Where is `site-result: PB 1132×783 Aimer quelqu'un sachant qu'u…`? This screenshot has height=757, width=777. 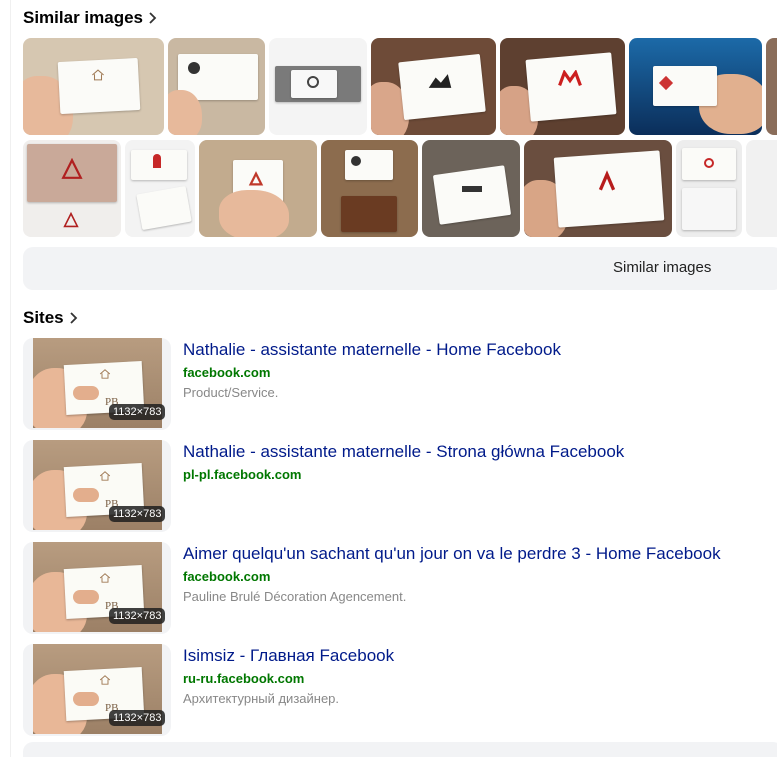
site-result: PB 1132×783 Aimer quelqu'un sachant qu'u… is located at coordinates (400, 588).